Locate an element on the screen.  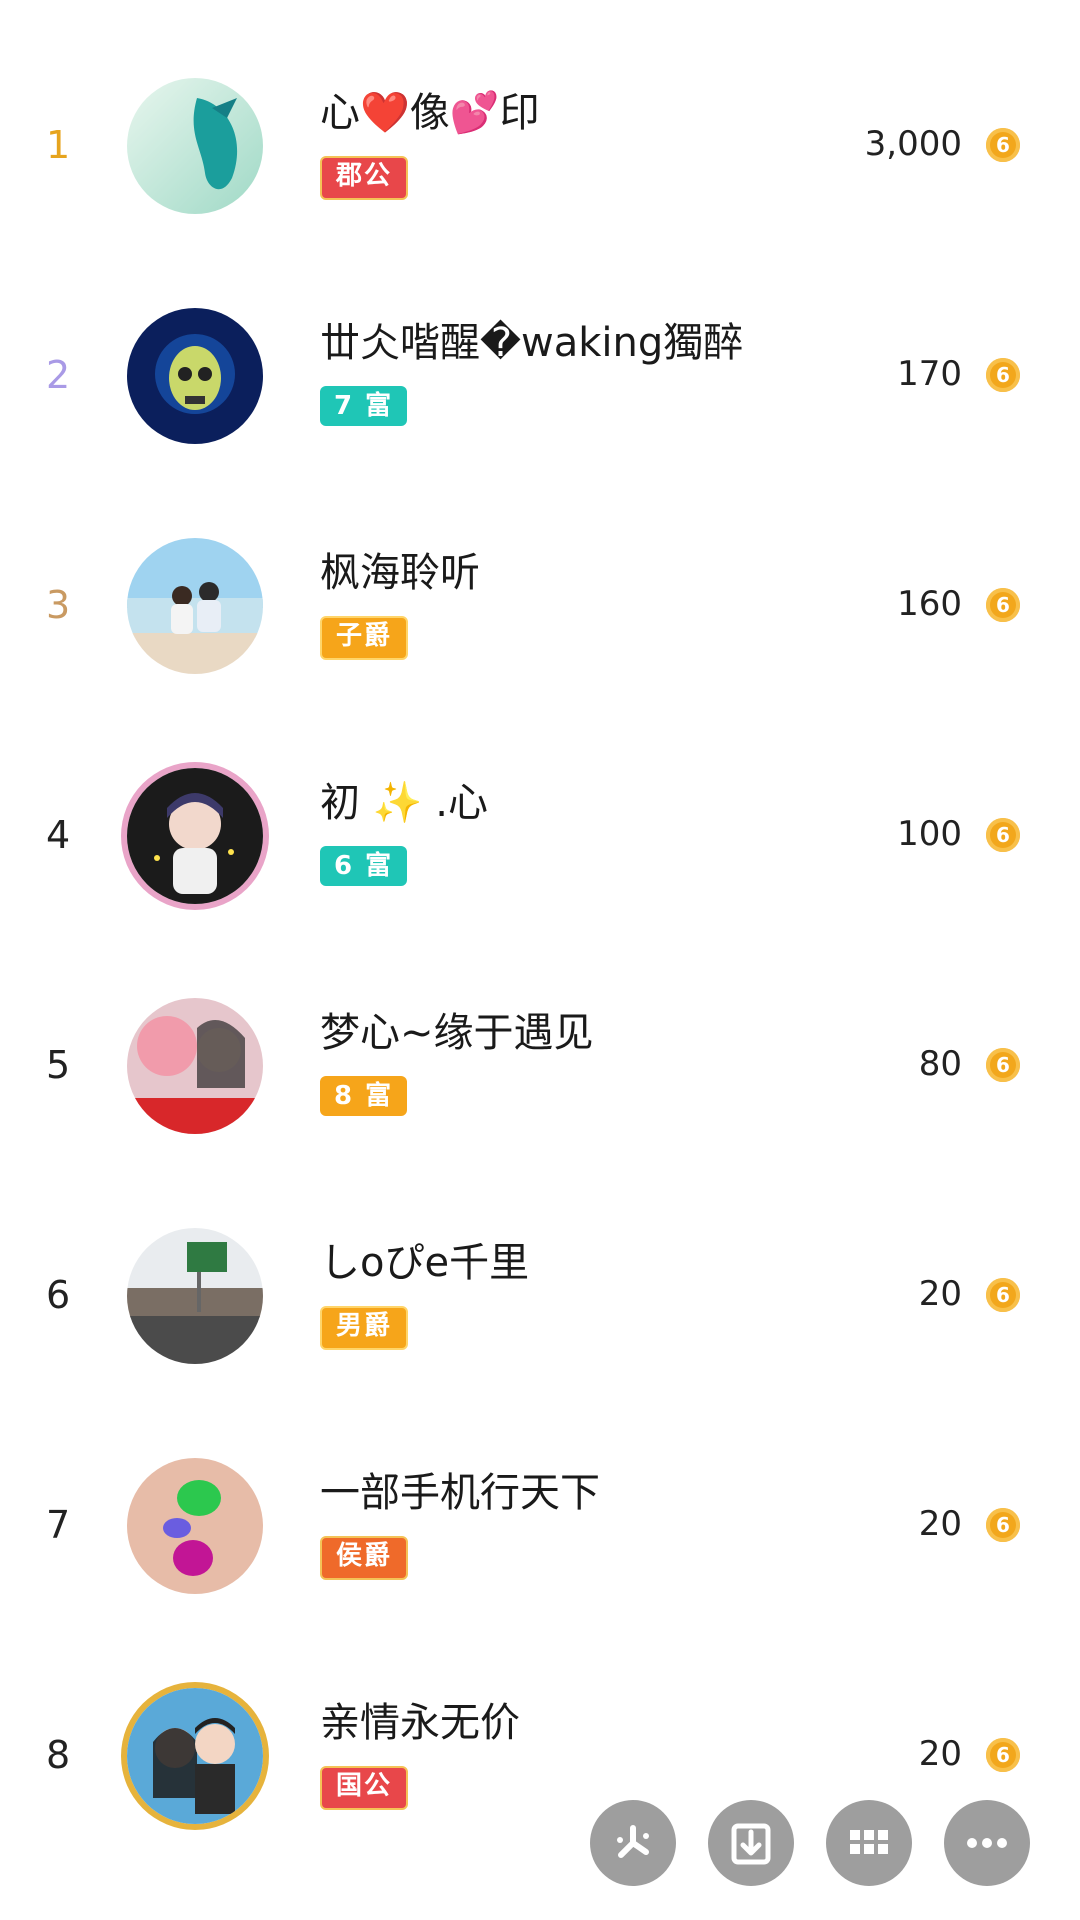
more-icon is located at coordinates (987, 1843).